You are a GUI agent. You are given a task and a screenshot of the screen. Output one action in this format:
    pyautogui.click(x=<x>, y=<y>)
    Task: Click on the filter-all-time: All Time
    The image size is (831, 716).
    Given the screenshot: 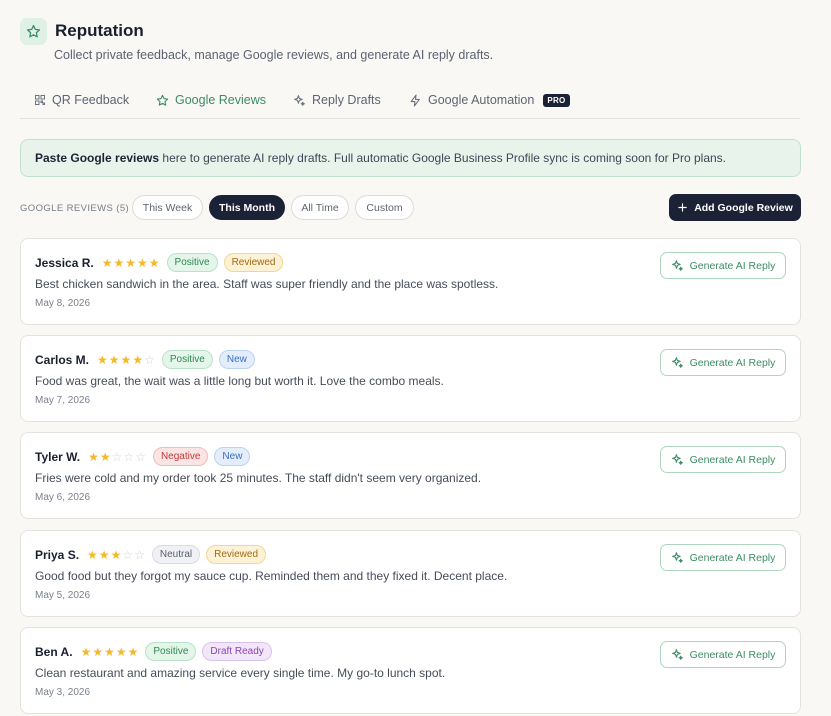 What is the action you would take?
    pyautogui.click(x=320, y=207)
    